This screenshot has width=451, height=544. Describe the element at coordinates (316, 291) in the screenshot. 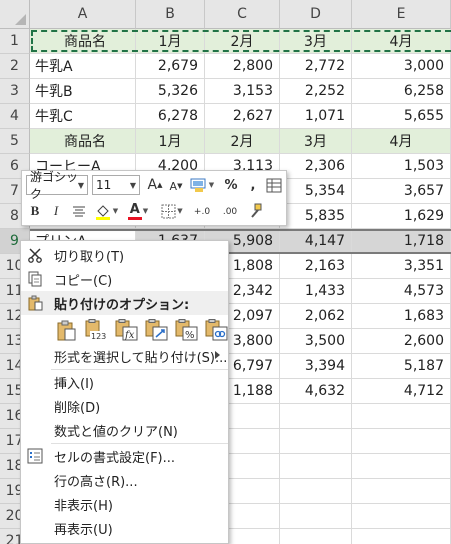

I see `cell-d11: 1,433` at that location.